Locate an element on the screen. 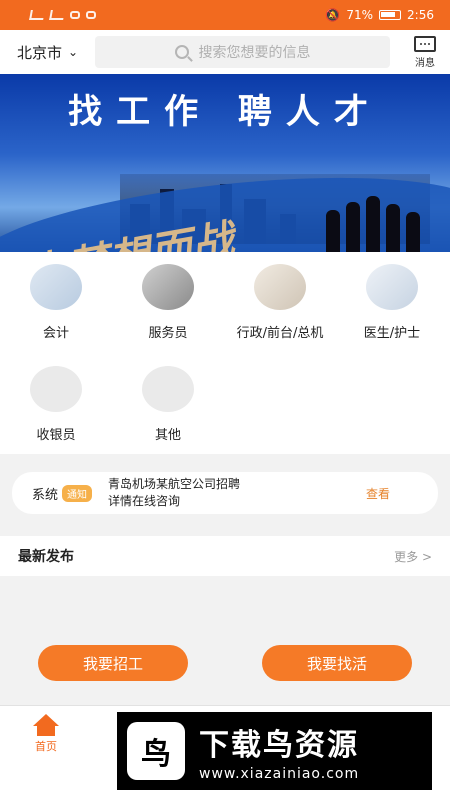 This screenshot has height=800, width=450. category-doctor: 医生/护士 is located at coordinates (392, 297).